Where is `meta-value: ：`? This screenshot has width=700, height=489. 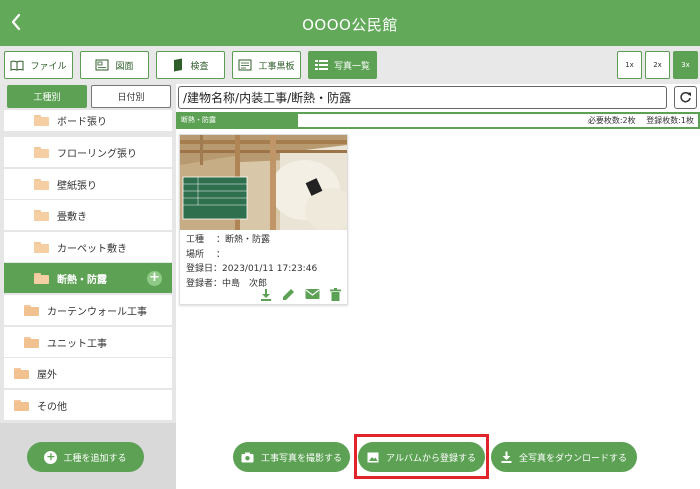
meta-value: ： is located at coordinates (221, 254).